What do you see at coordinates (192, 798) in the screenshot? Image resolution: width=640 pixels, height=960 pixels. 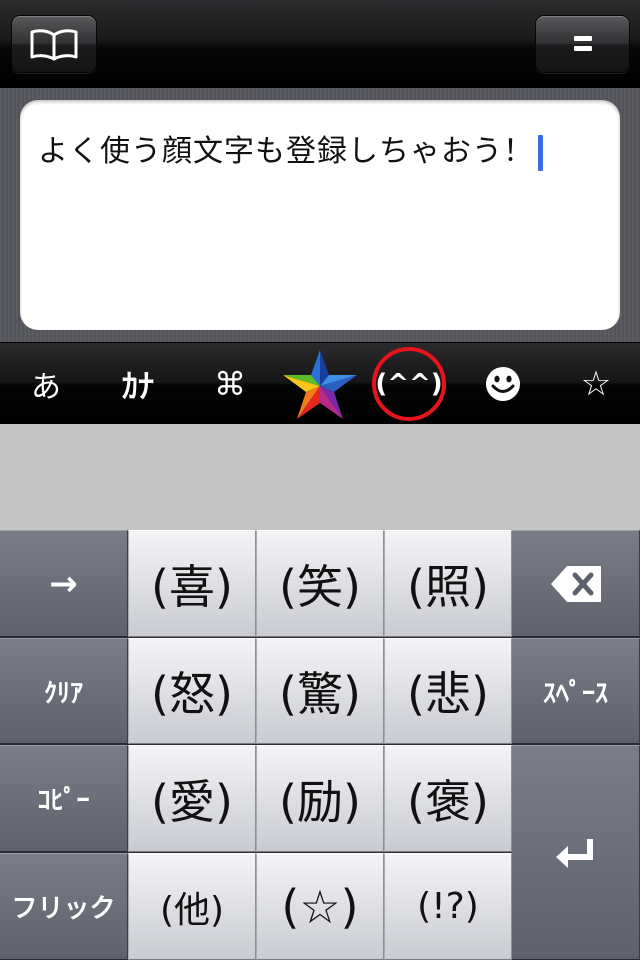 I see `kaomoji-key-love: (愛)` at bounding box center [192, 798].